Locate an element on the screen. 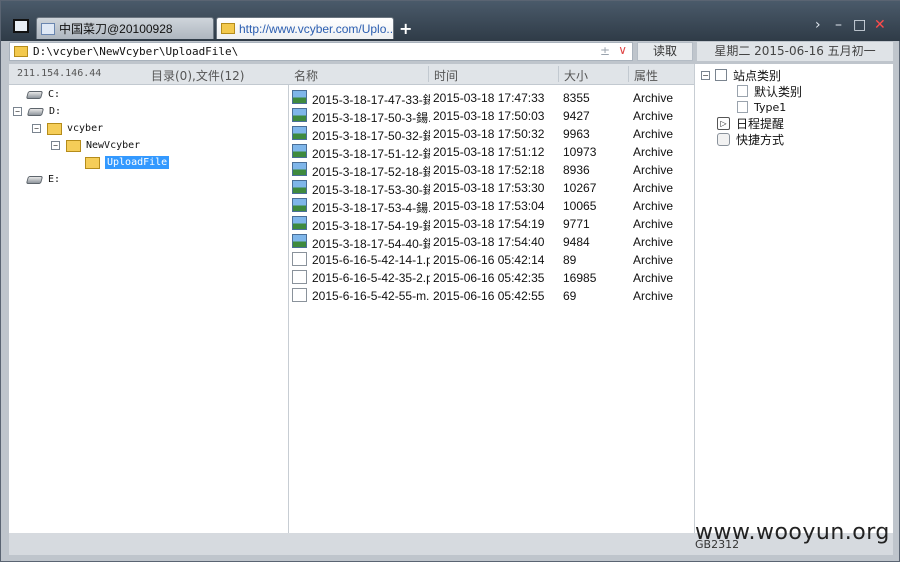  file-size: 89 is located at coordinates (570, 260).